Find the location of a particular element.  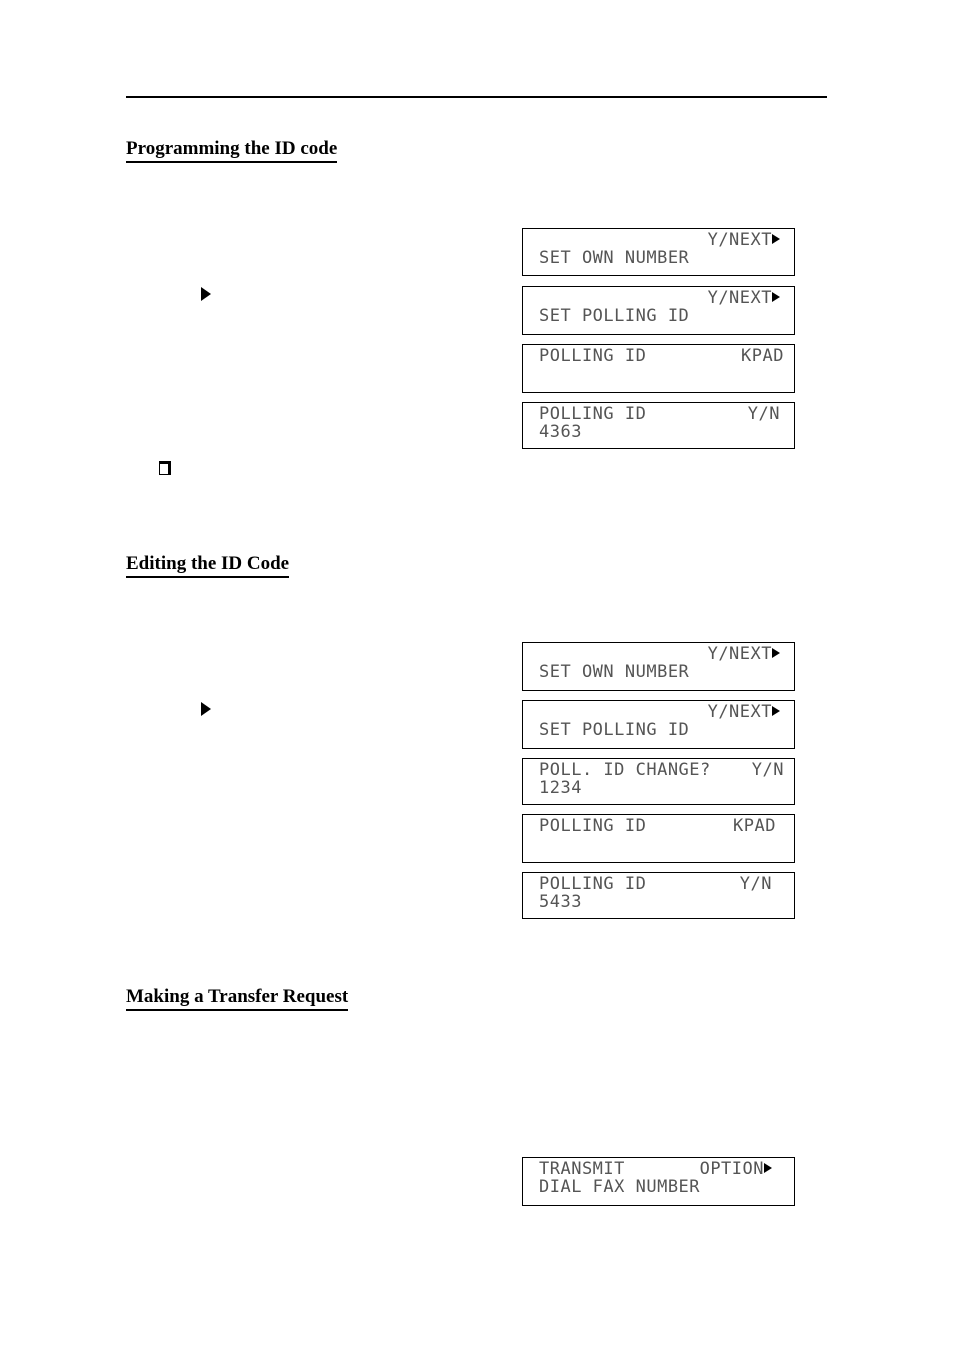

section-heading-editing: Editing the ID Code is located at coordinates (208, 565).